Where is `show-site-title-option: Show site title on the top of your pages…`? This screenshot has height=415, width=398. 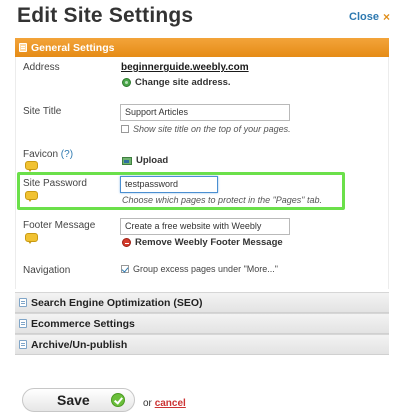 show-site-title-option: Show site title on the top of your pages… is located at coordinates (206, 129).